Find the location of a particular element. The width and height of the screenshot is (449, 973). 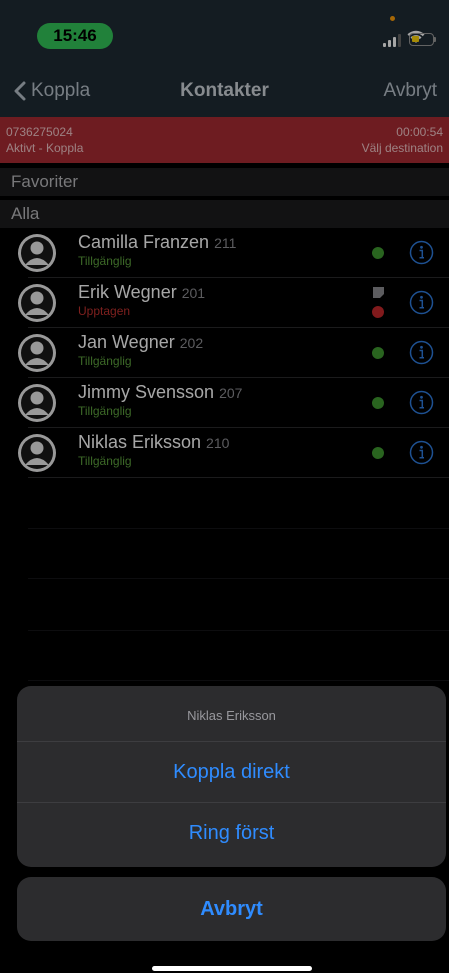

call-first-button: Ring först is located at coordinates (231, 833).